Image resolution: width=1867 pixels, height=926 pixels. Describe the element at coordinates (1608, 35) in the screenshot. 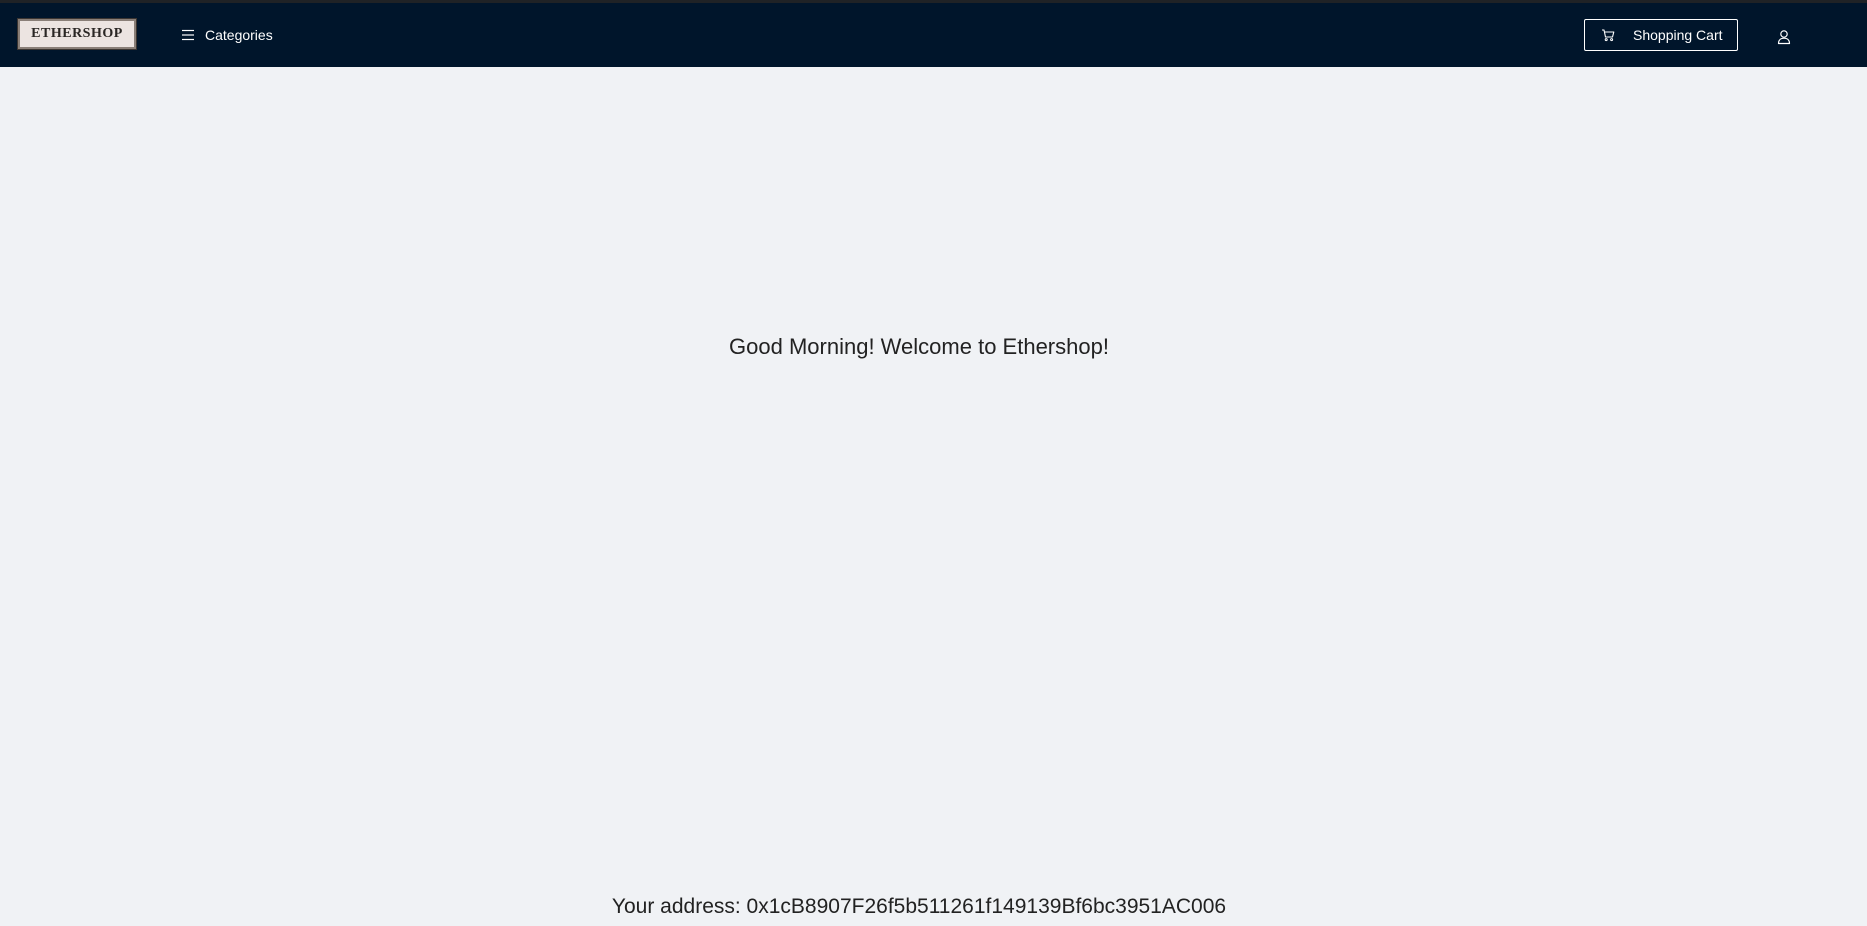

I see `shopping-cart-icon` at that location.